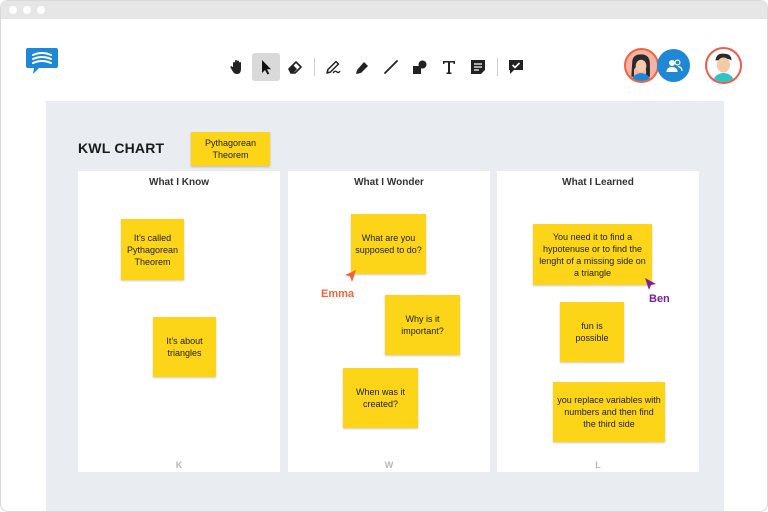  What do you see at coordinates (389, 465) in the screenshot?
I see `column-letter: W` at bounding box center [389, 465].